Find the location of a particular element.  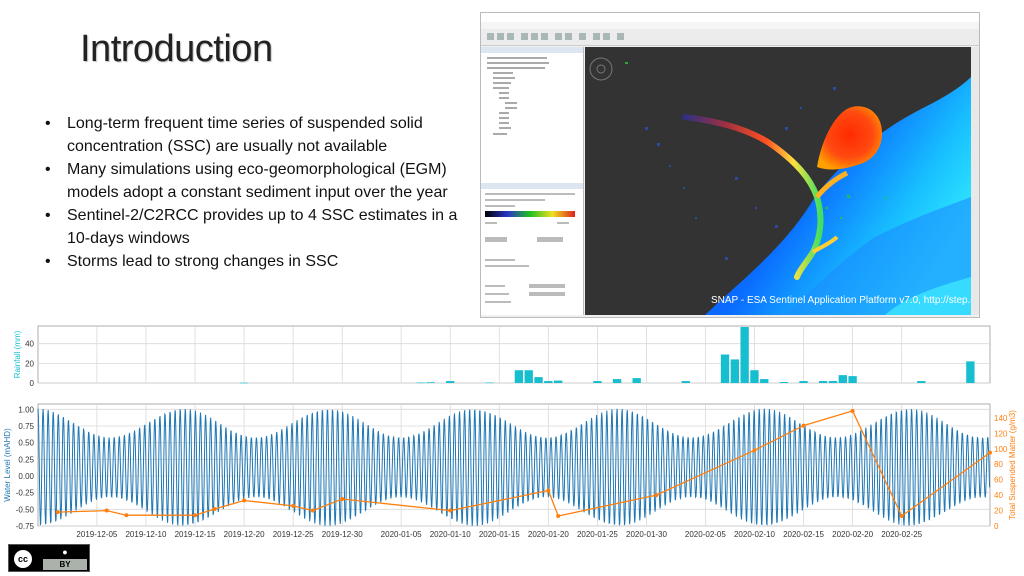

date-tick-label: 2020-01-25 is located at coordinates (597, 534).